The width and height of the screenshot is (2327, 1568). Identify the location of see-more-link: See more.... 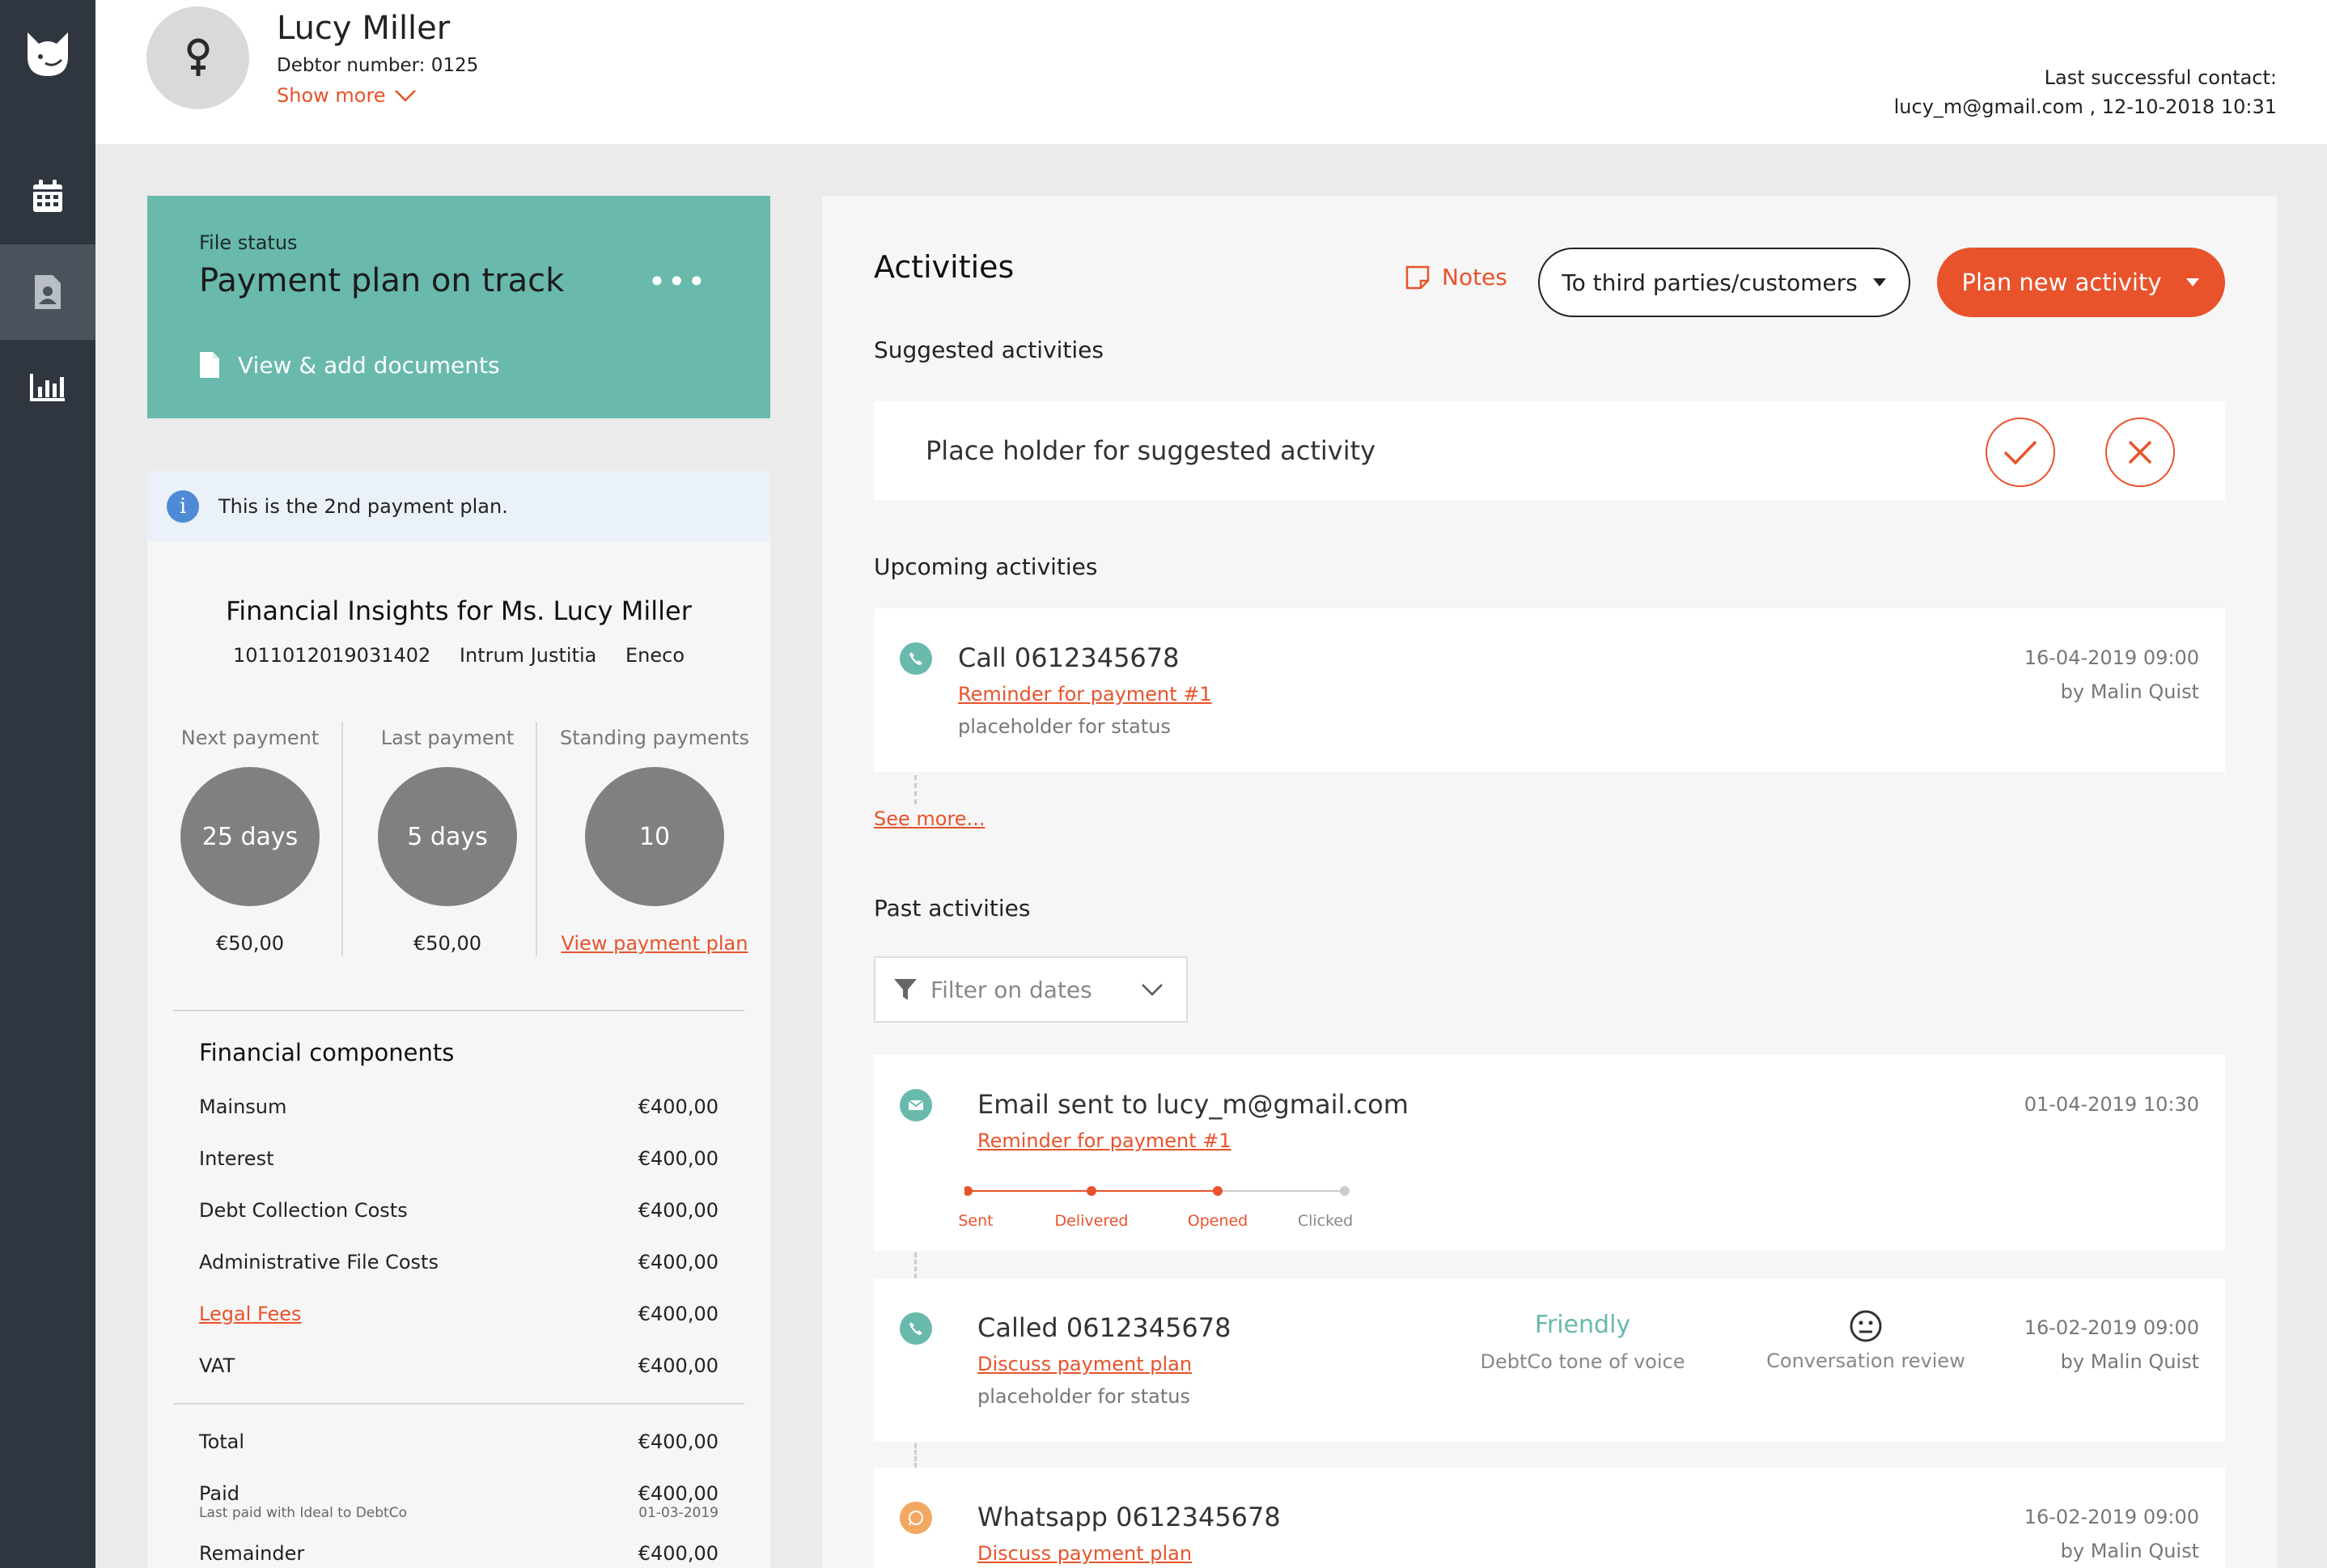
(929, 819).